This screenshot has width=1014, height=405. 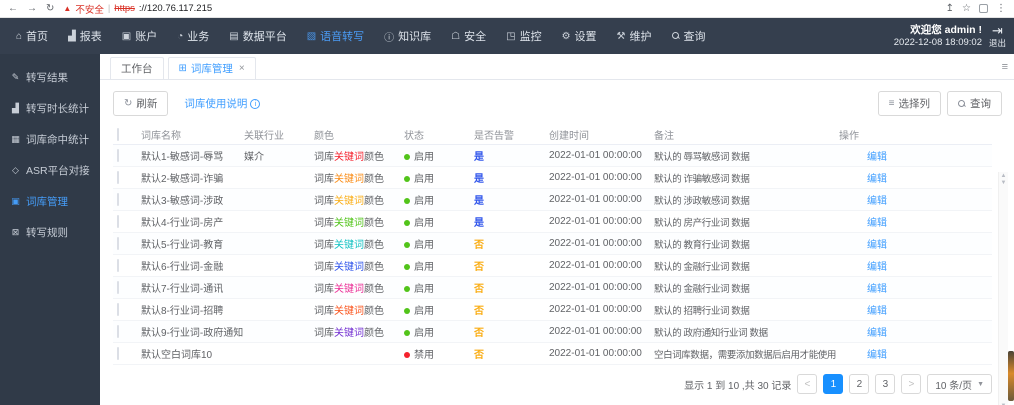 What do you see at coordinates (180, 36) in the screenshot?
I see `business-icon: ◔` at bounding box center [180, 36].